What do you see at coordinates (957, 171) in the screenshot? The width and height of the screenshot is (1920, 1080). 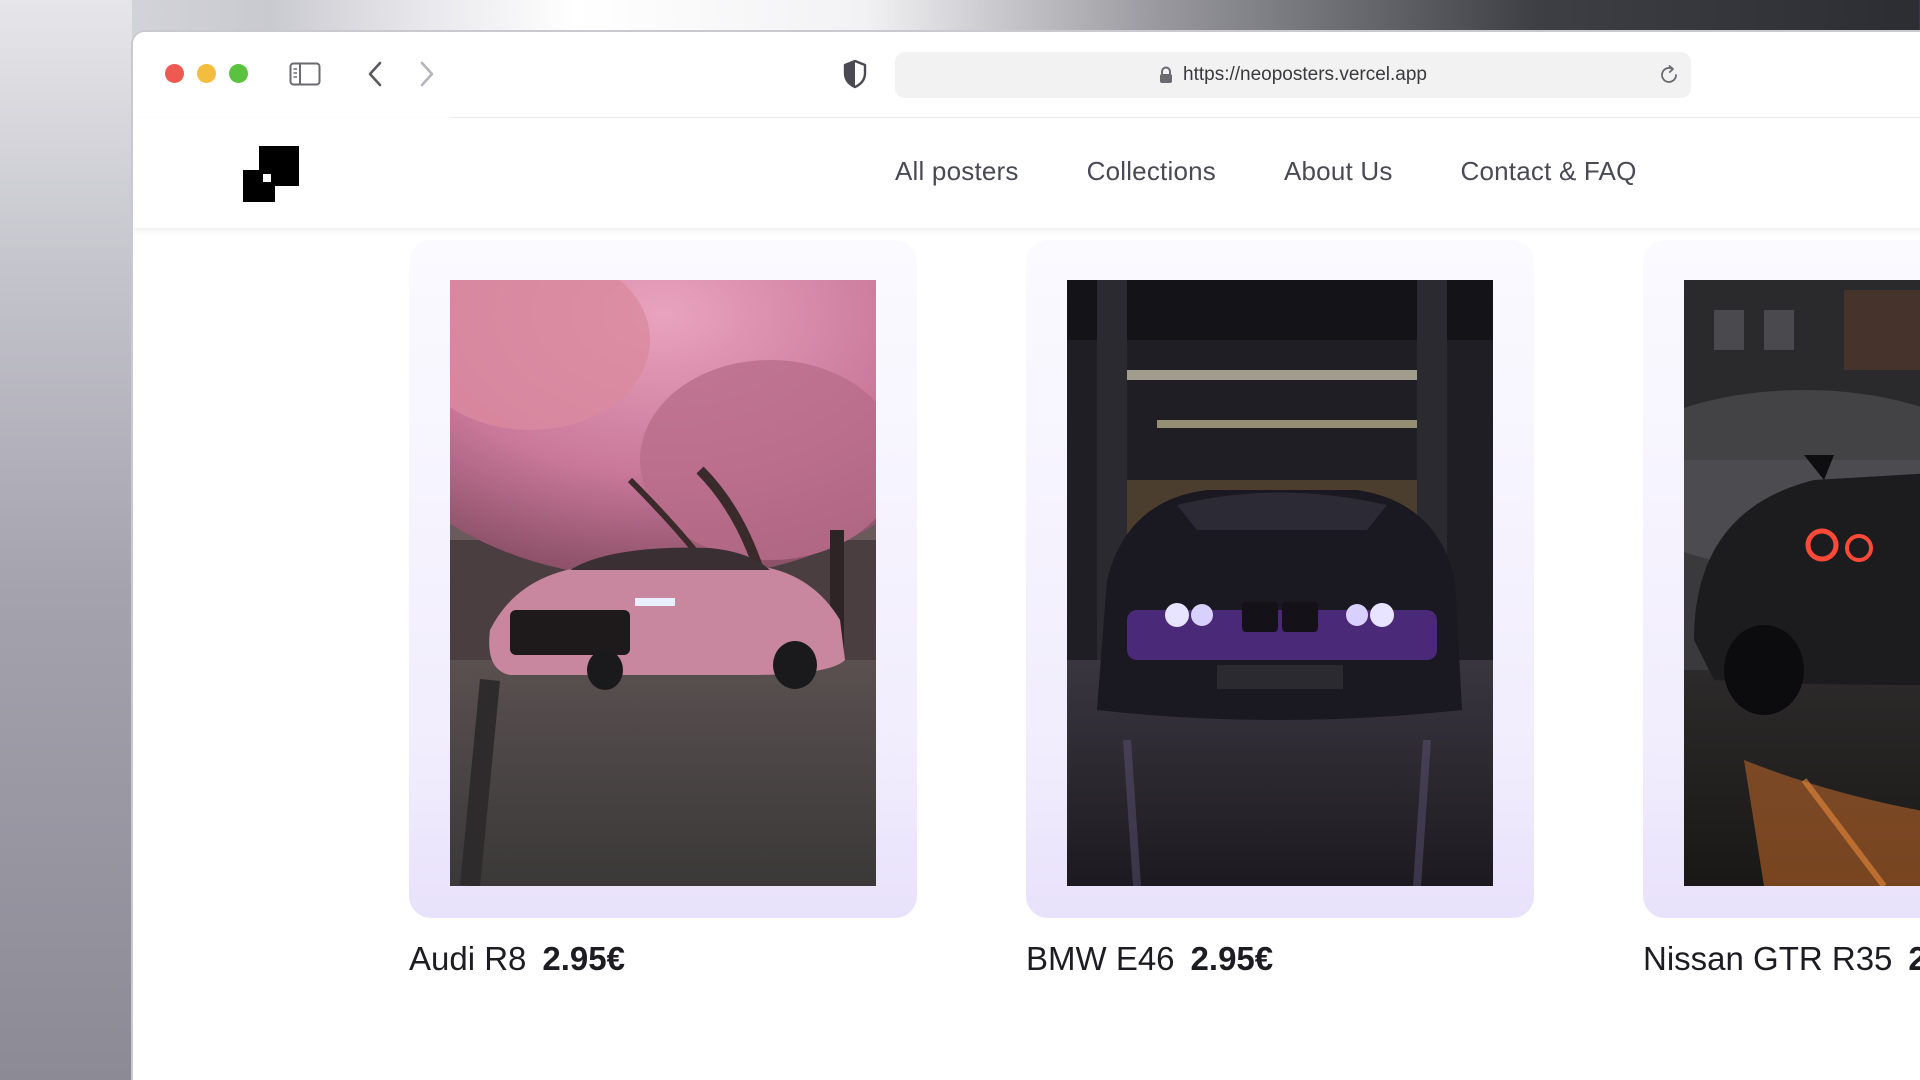 I see `nav-all-posters: All posters` at bounding box center [957, 171].